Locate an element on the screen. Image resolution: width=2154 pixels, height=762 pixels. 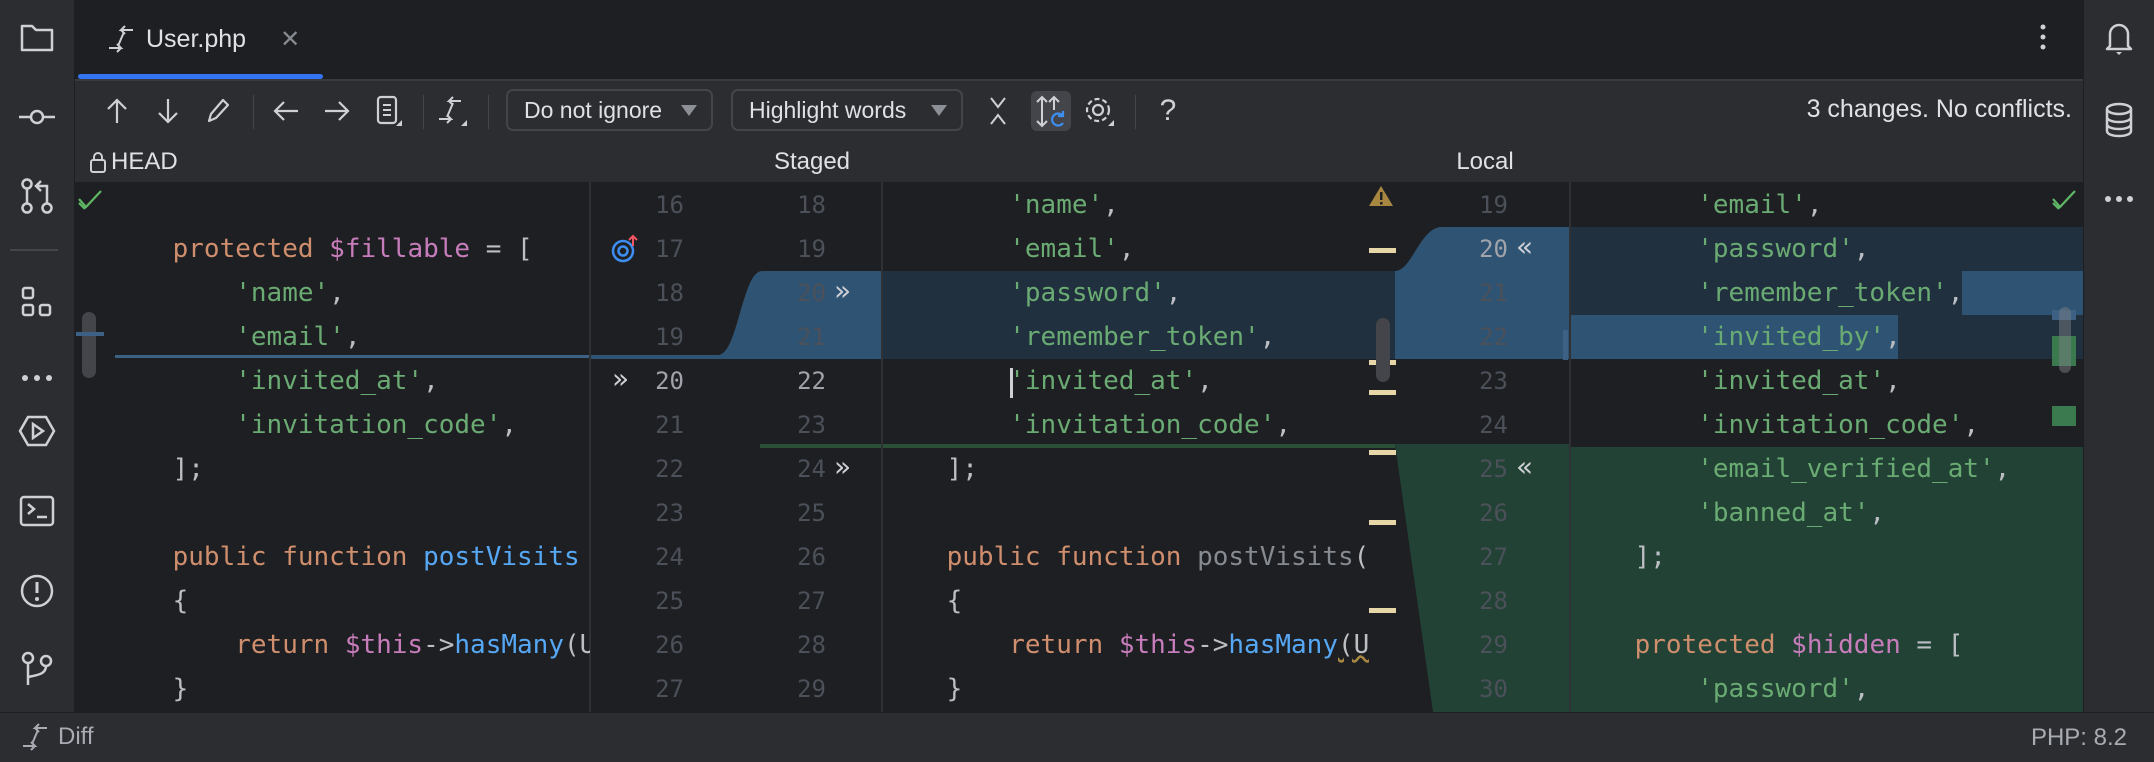
collapse-unchanged-button is located at coordinates (998, 111).